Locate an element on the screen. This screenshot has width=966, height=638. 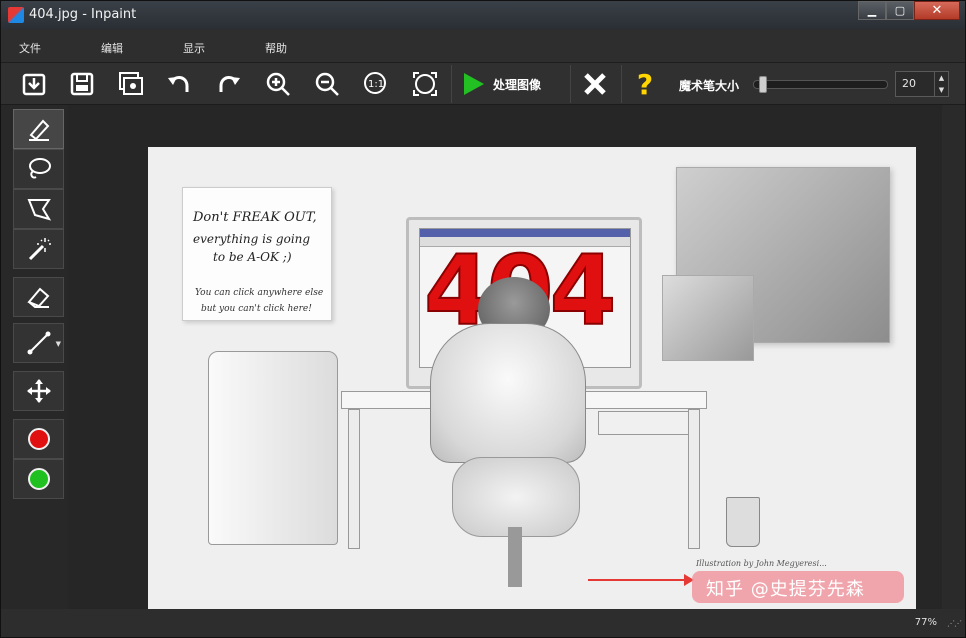
eraser-tool-button is located at coordinates (38, 297).